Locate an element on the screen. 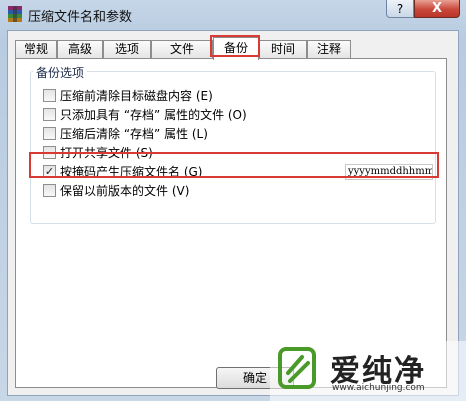 The height and width of the screenshot is (401, 466). window-title: 压缩文件名和参数 is located at coordinates (80, 17).